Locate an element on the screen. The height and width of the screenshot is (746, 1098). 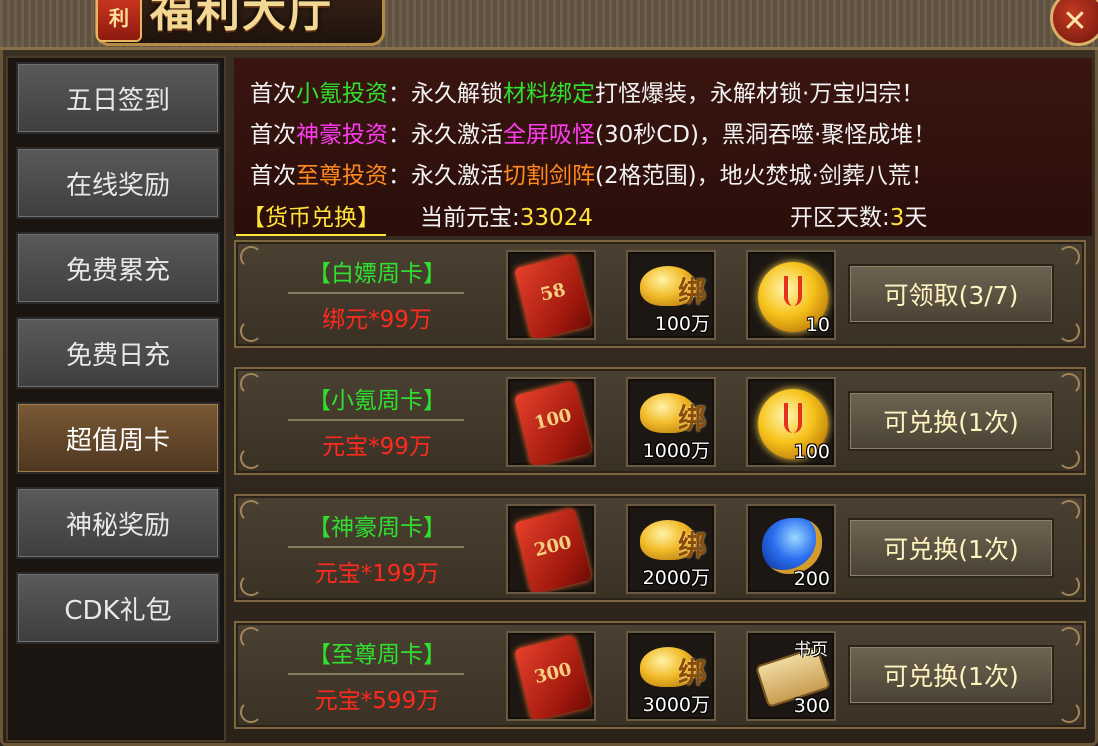
weekly-card-row: 【小氪周卡】 元宝*99万 100 绑 1000万 100 可兑换(1次) is located at coordinates (660, 421).